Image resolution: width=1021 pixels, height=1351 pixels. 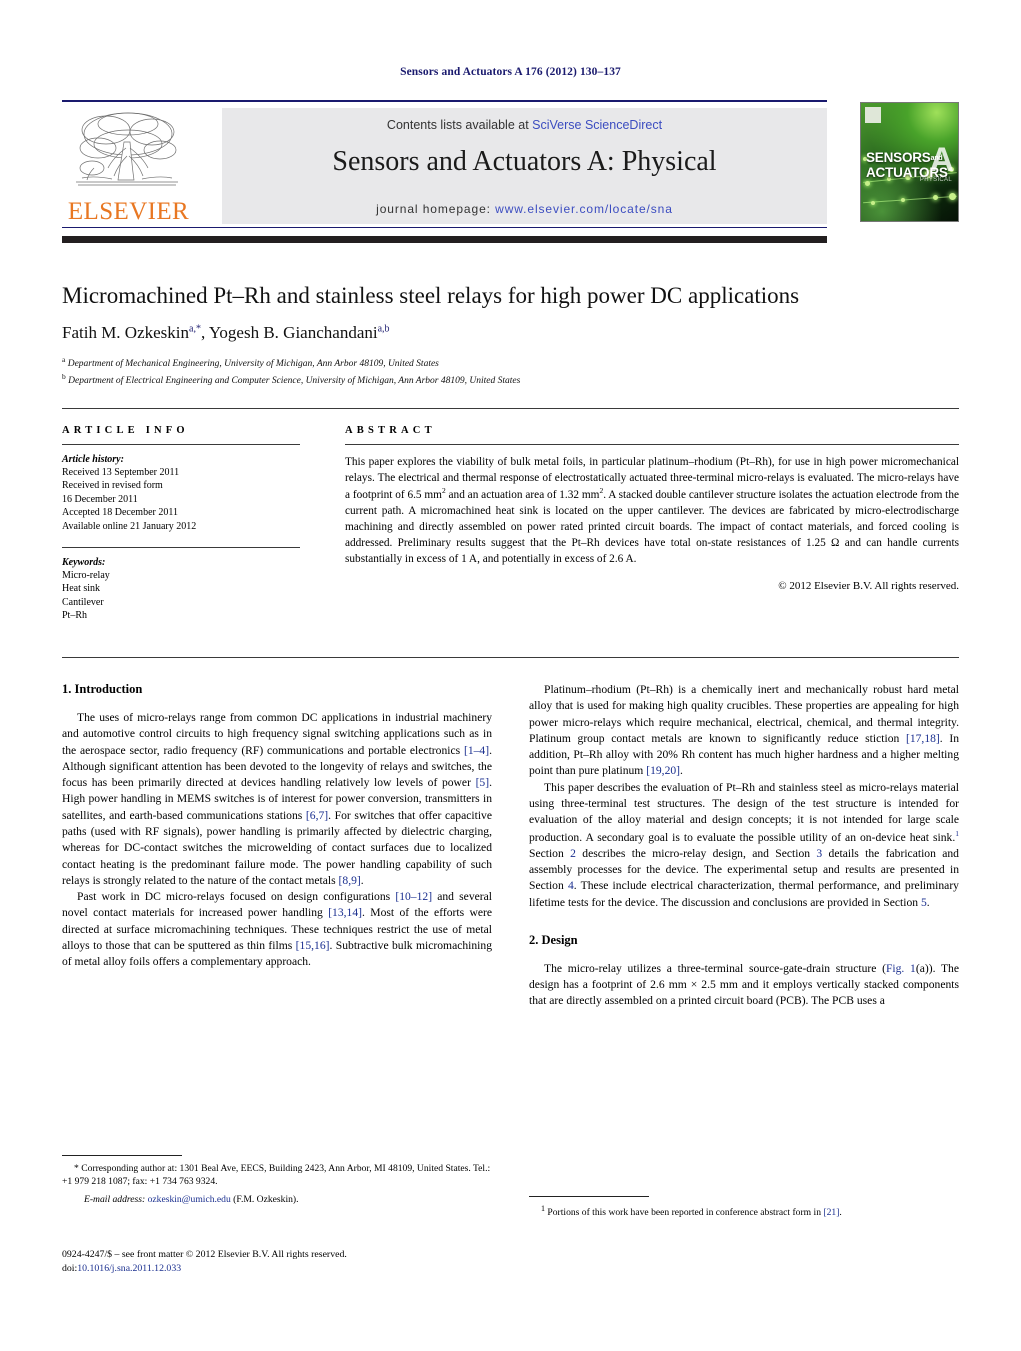 I want to click on sciencedirect-link: SciVerse ScienceDirect, so click(x=597, y=125).